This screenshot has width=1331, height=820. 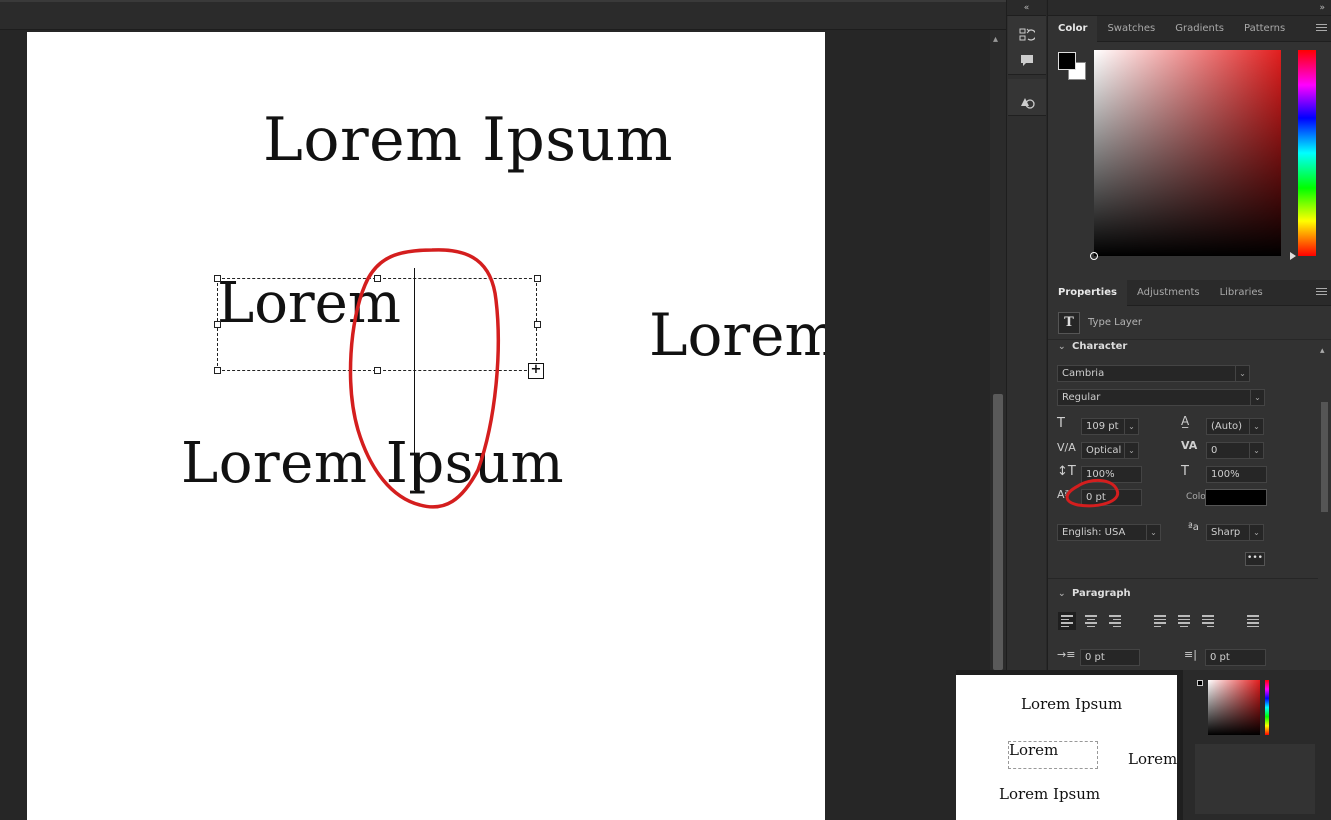 I want to click on handle-top-right, so click(x=537, y=278).